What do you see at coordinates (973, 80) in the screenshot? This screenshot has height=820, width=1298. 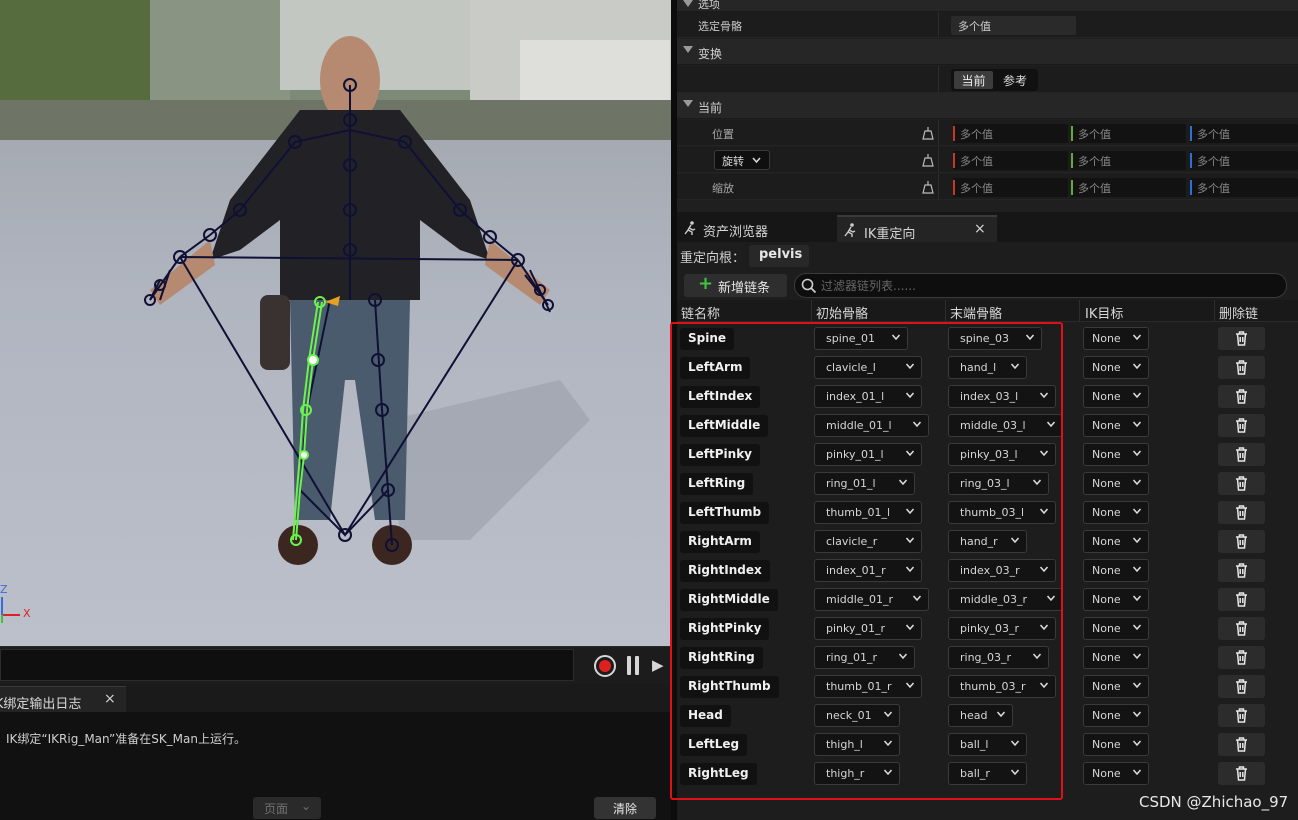 I see `current-space-button: 当前` at bounding box center [973, 80].